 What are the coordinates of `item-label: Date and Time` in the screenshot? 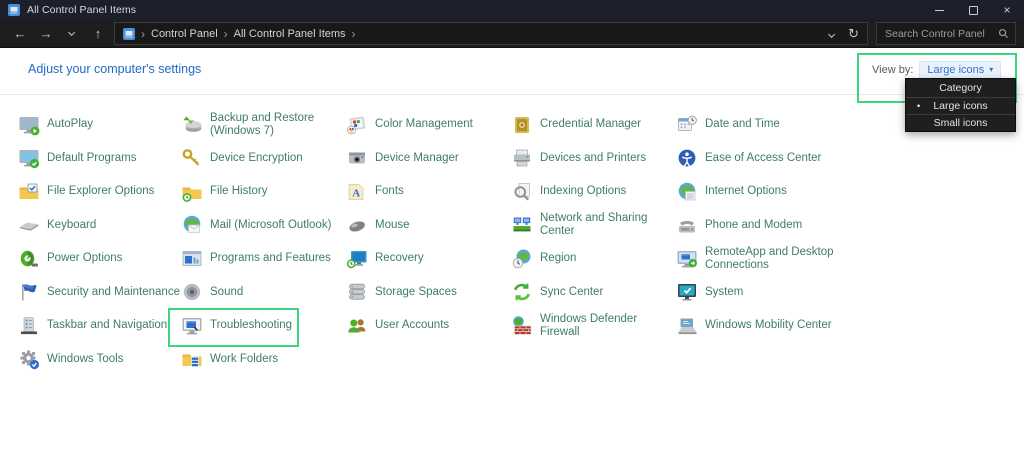 It's located at (742, 124).